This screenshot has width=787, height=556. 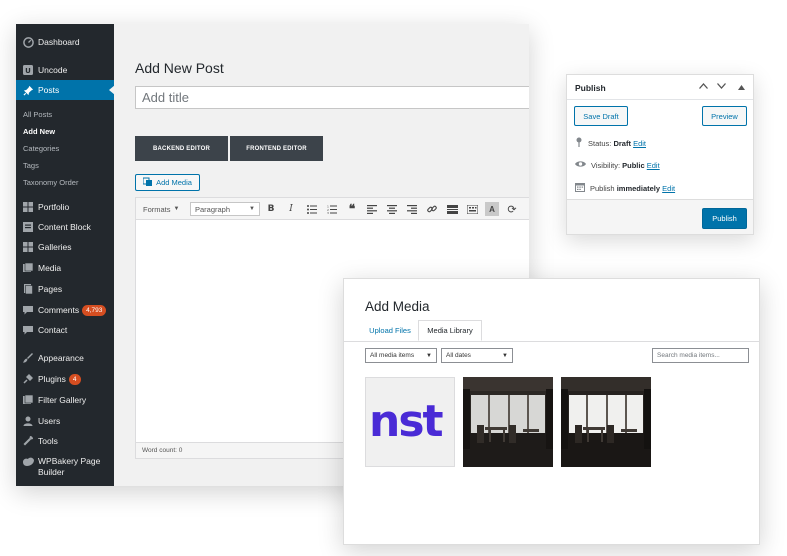 I want to click on read-more-icon, so click(x=452, y=209).